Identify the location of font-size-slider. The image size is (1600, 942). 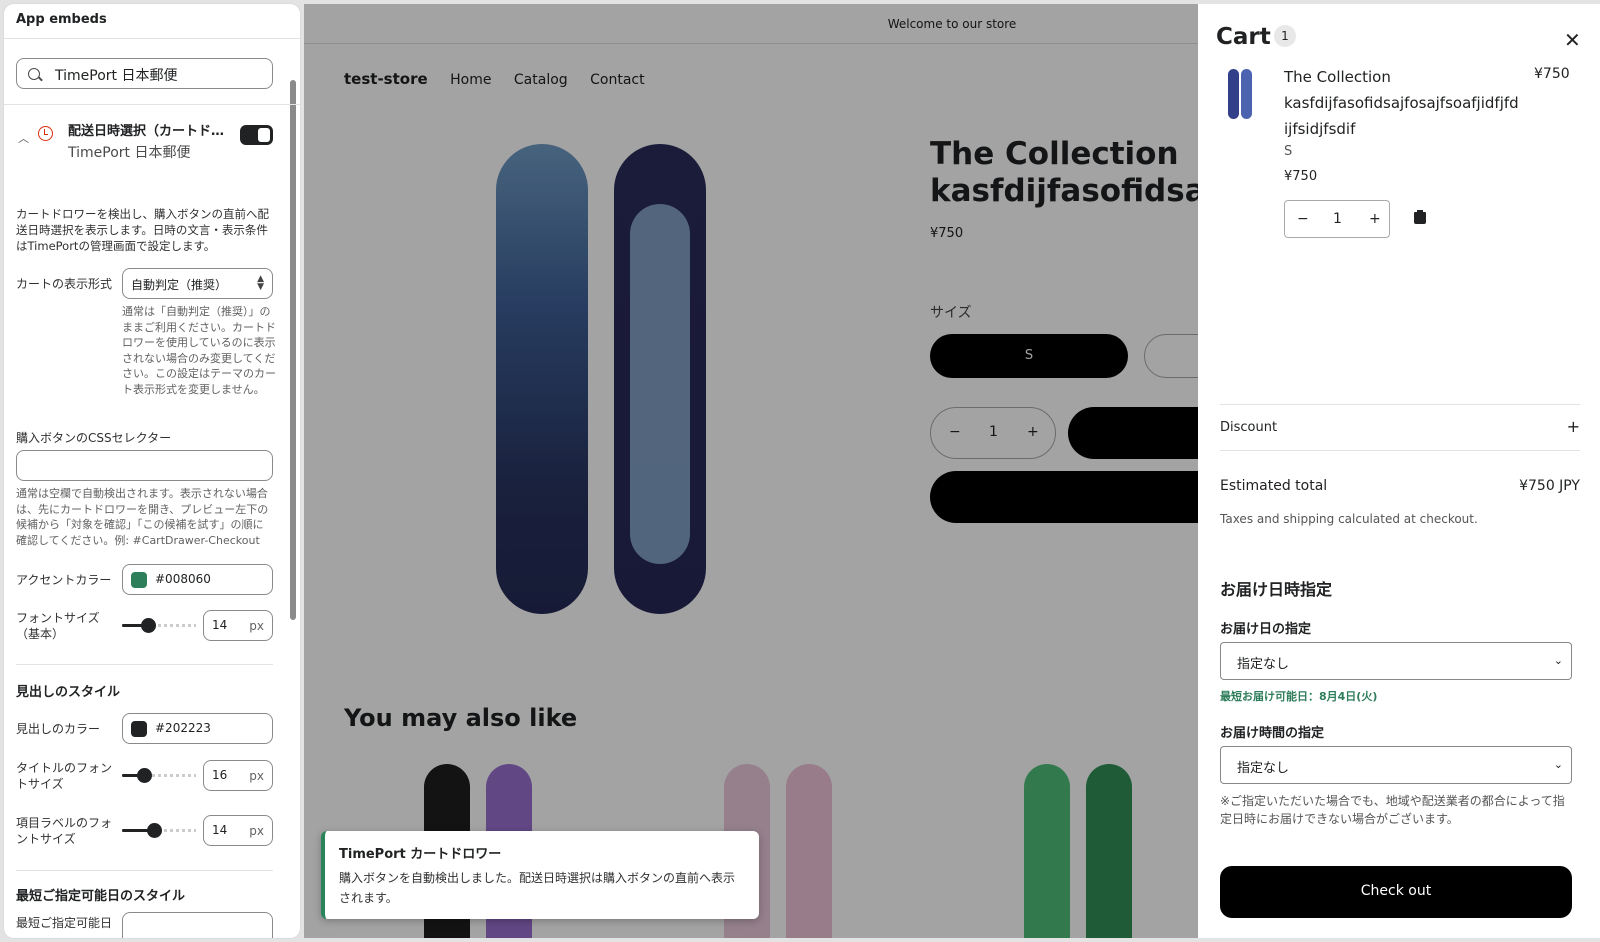
(159, 625).